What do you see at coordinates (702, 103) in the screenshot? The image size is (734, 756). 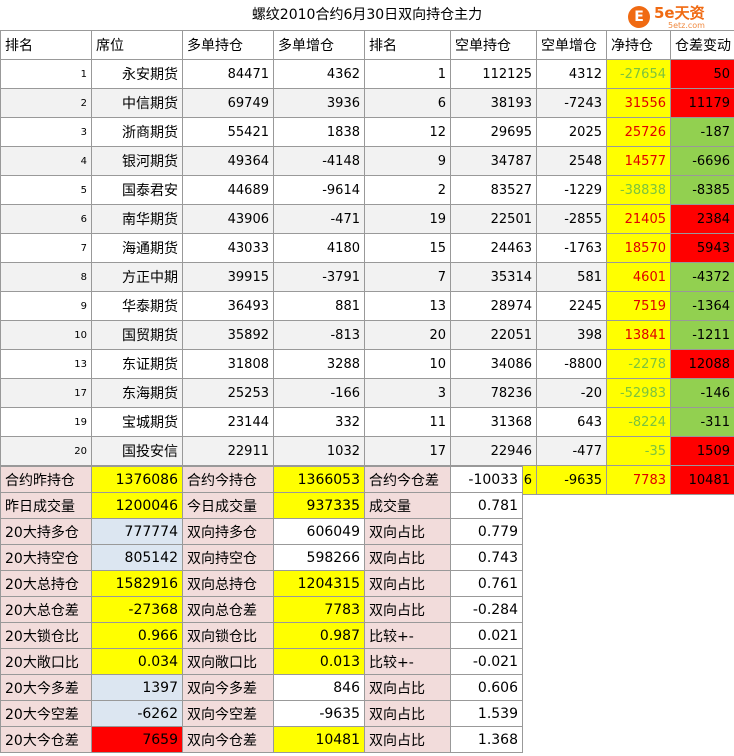 I see `diff-cell: 11179` at bounding box center [702, 103].